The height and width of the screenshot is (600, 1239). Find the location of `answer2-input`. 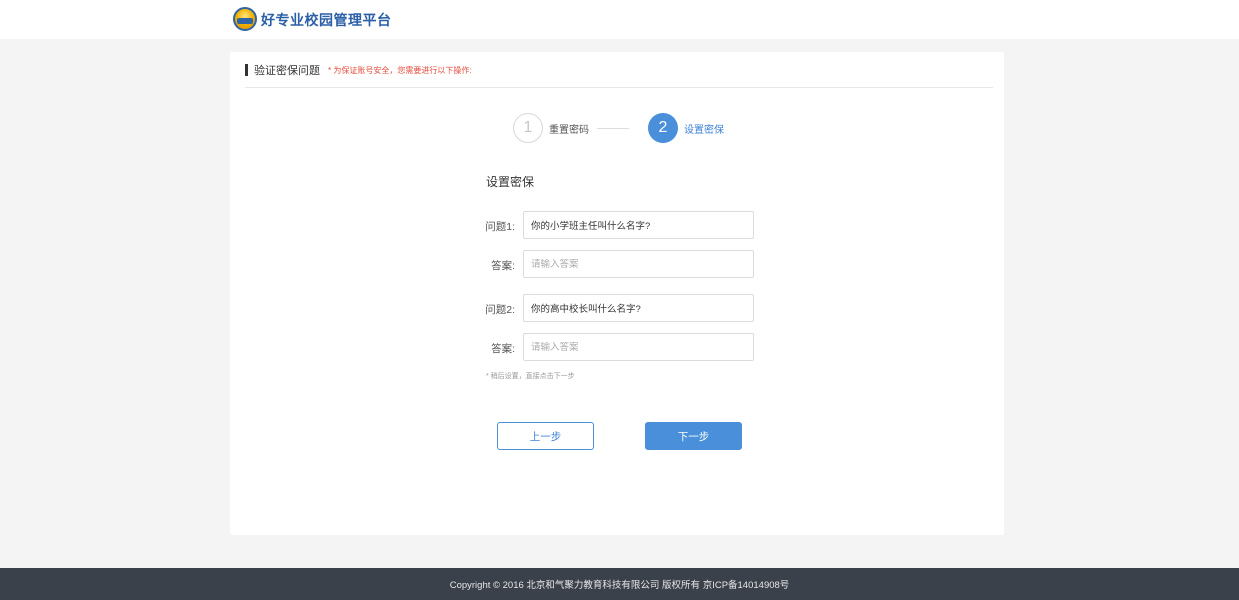

answer2-input is located at coordinates (638, 347).